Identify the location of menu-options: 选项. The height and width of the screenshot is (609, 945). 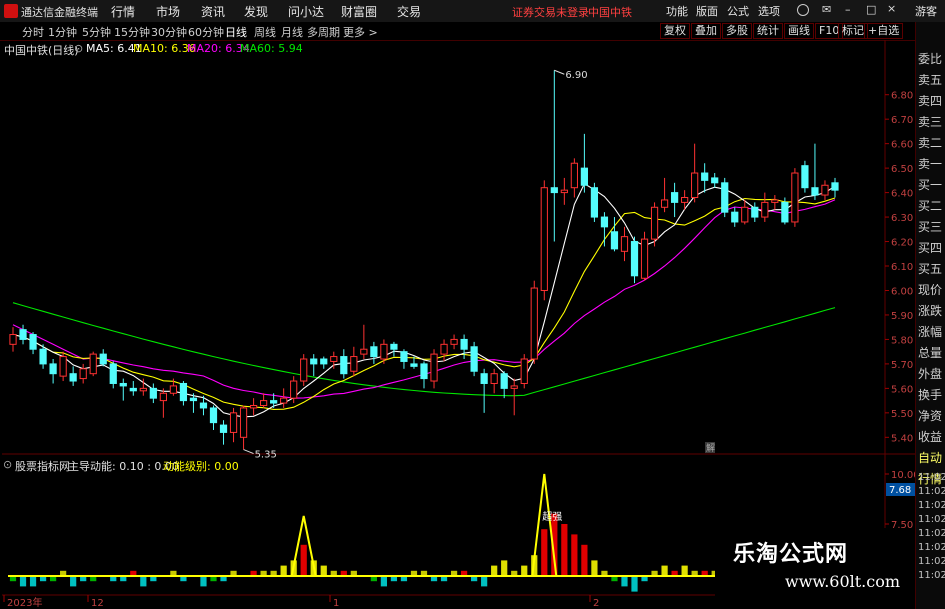
(769, 11).